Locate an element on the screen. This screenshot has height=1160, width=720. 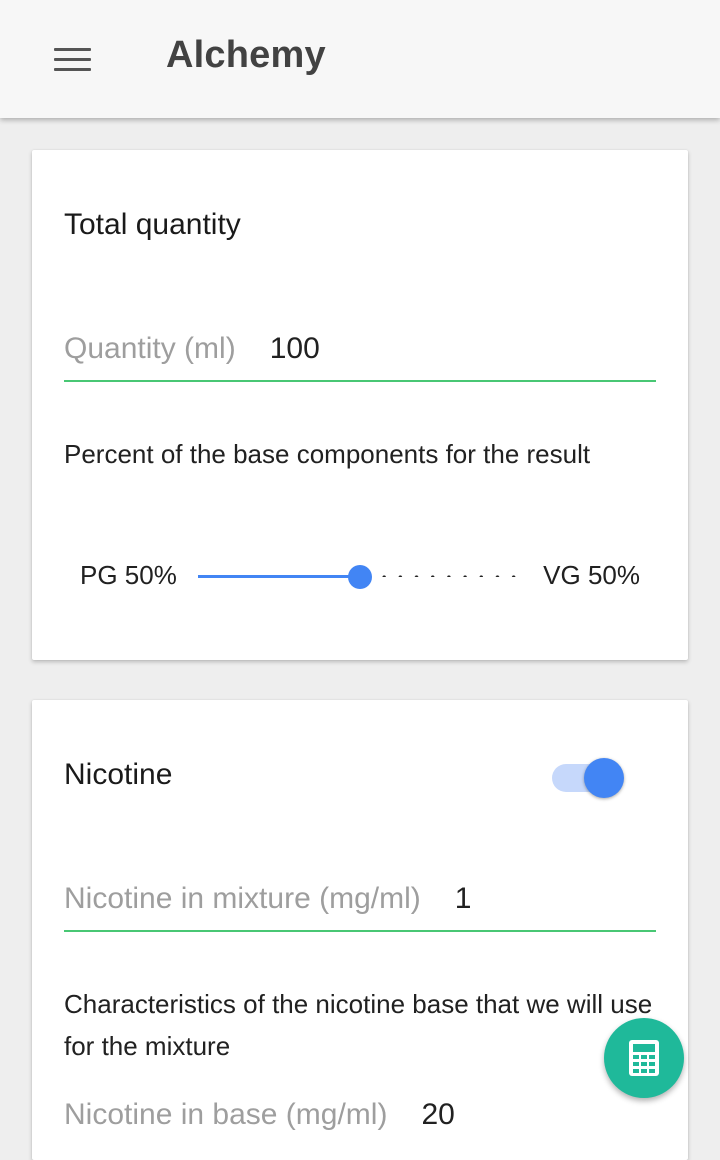
pg-vg-slider is located at coordinates (360, 576).